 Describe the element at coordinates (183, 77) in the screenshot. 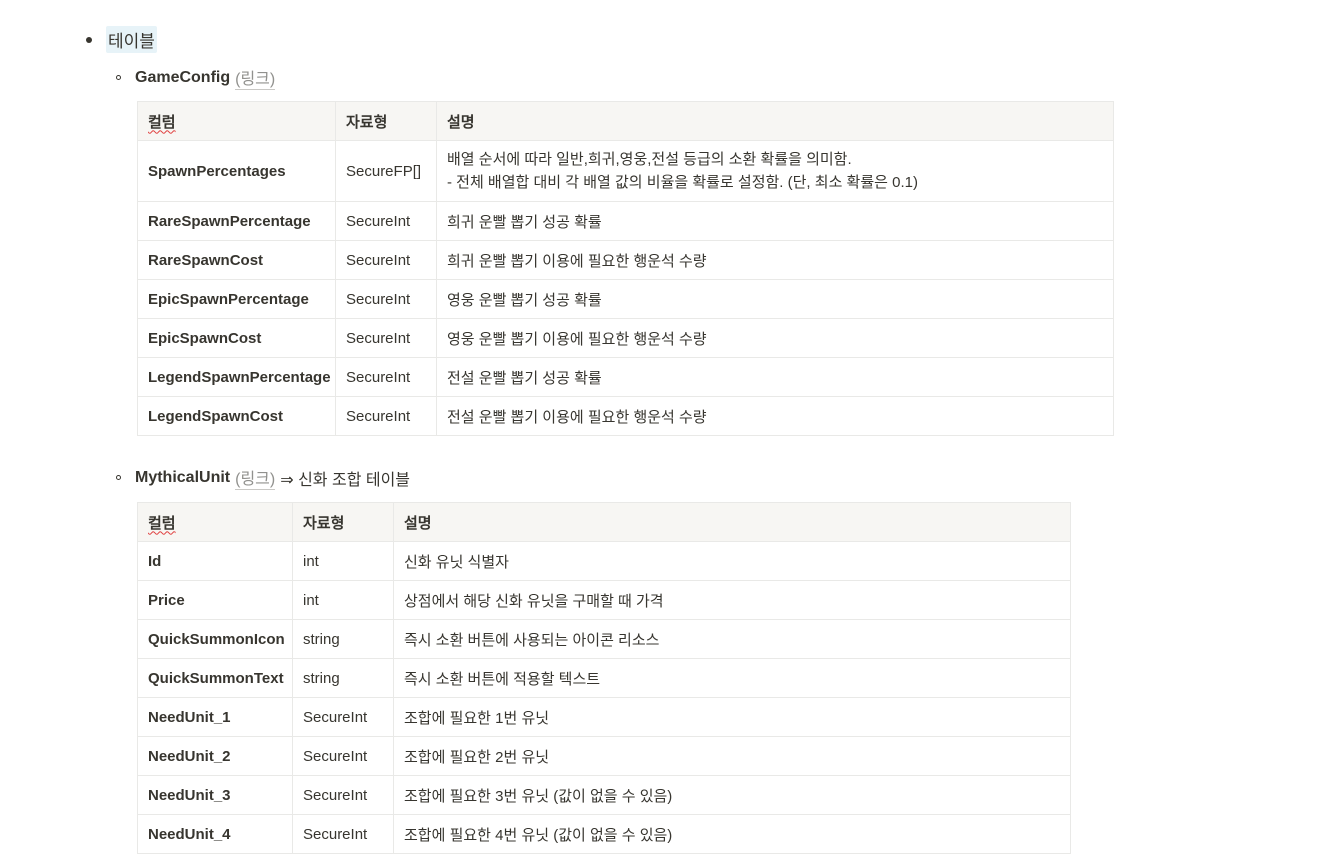

I see `gameconfig-name: GameConfig` at that location.